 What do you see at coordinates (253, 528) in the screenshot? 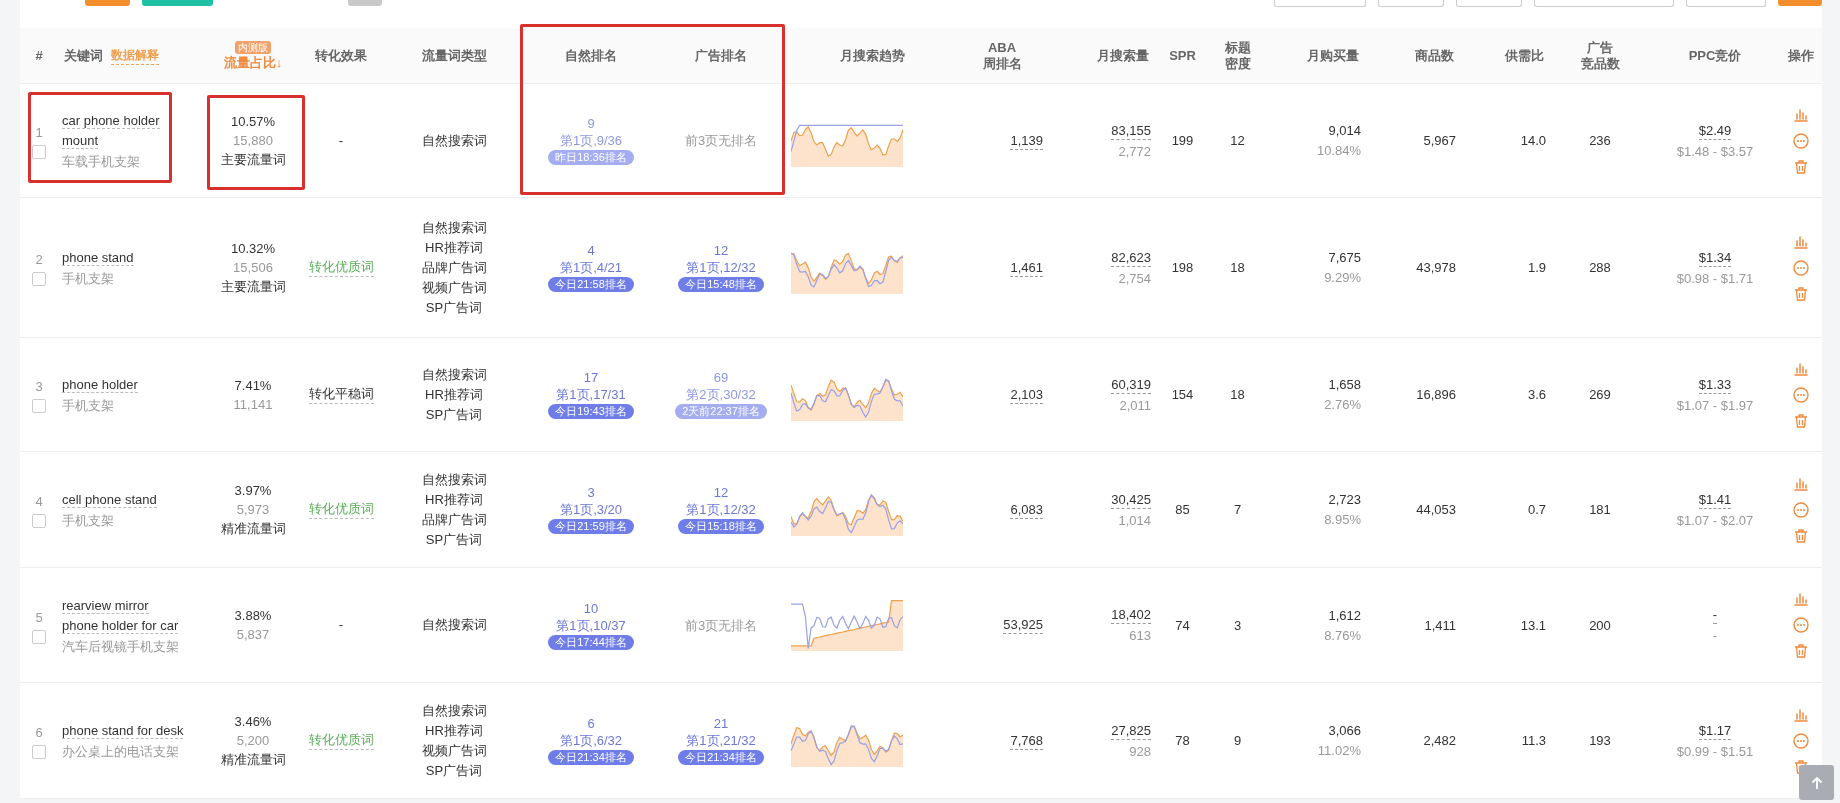
I see `traffic-label: 精准流量词` at bounding box center [253, 528].